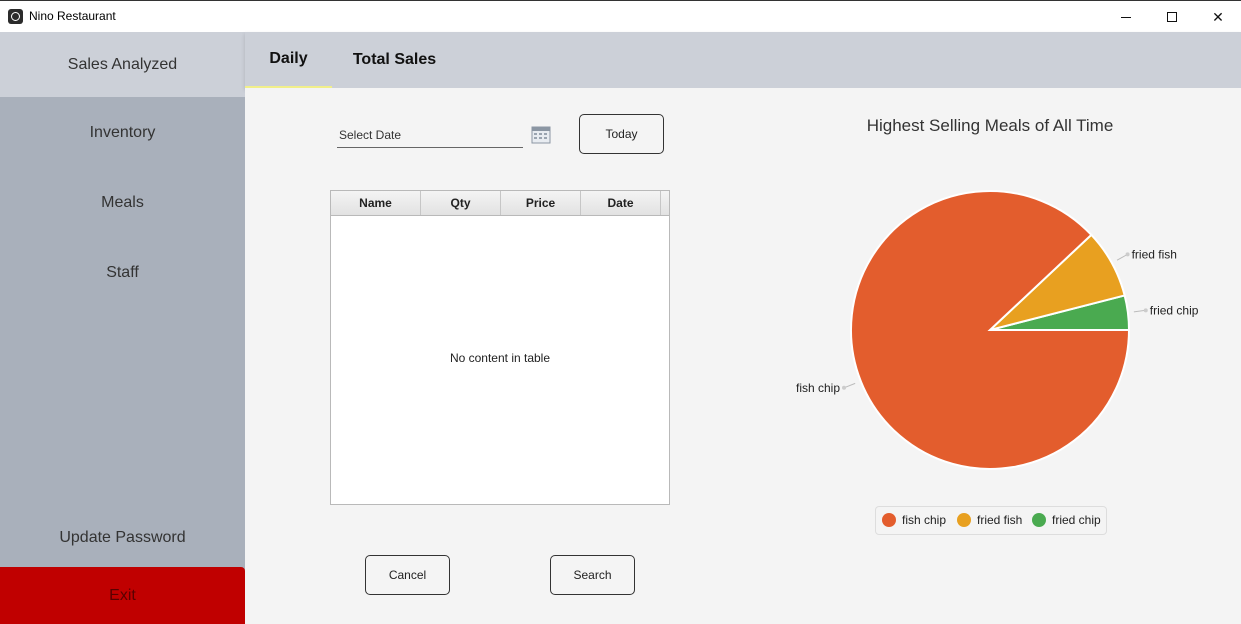 The height and width of the screenshot is (624, 1241). What do you see at coordinates (72, 16) in the screenshot?
I see `window-title: Nino Restaurant` at bounding box center [72, 16].